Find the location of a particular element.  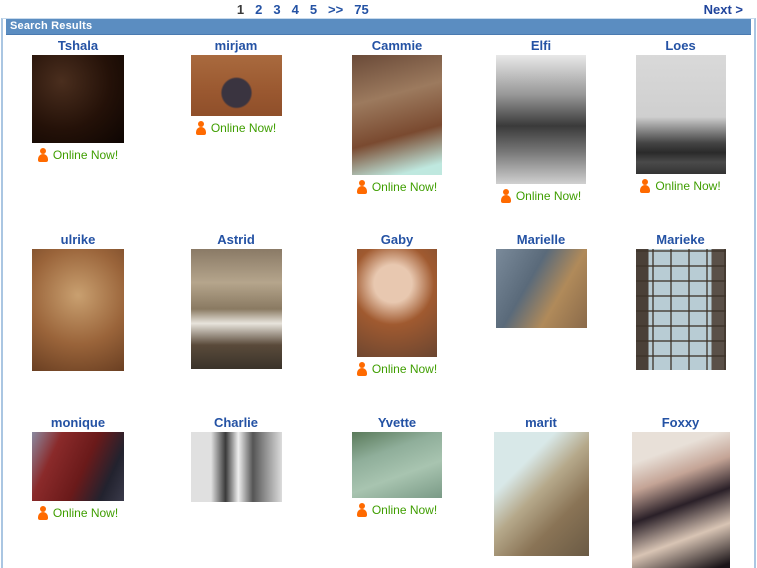

pagination-page-3: 3 is located at coordinates (276, 9).